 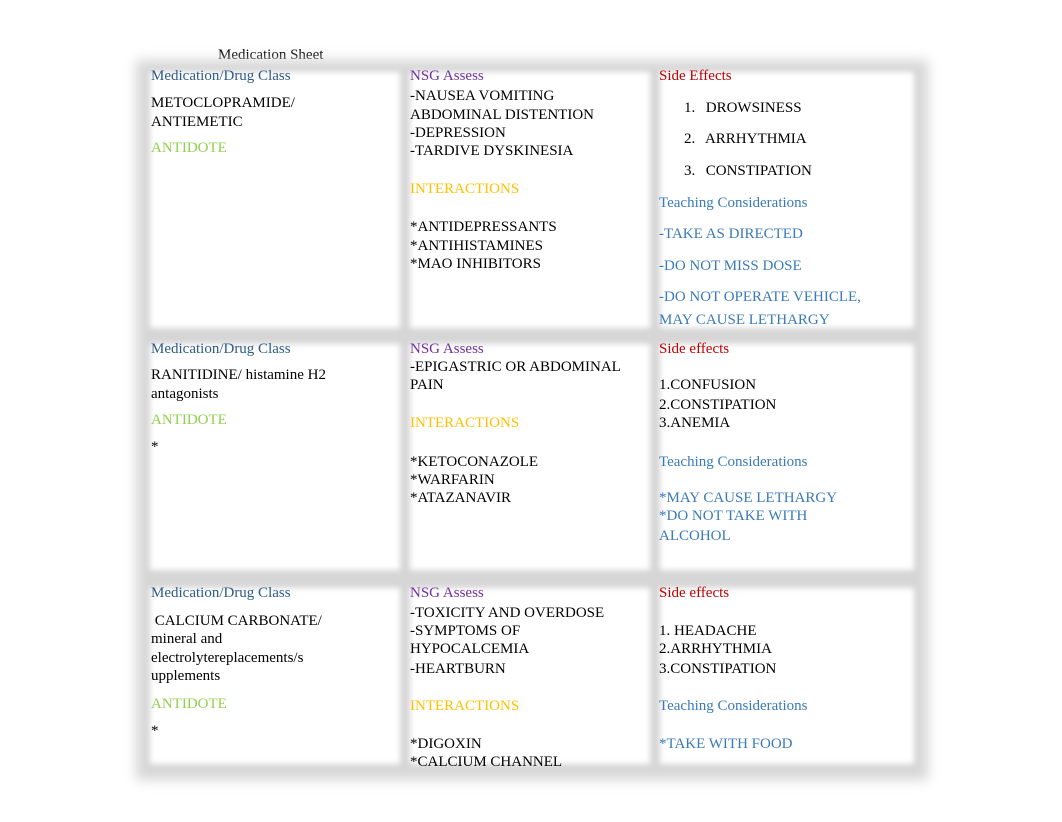 What do you see at coordinates (758, 171) in the screenshot?
I see `side-effect-text: CONSTIPATION` at bounding box center [758, 171].